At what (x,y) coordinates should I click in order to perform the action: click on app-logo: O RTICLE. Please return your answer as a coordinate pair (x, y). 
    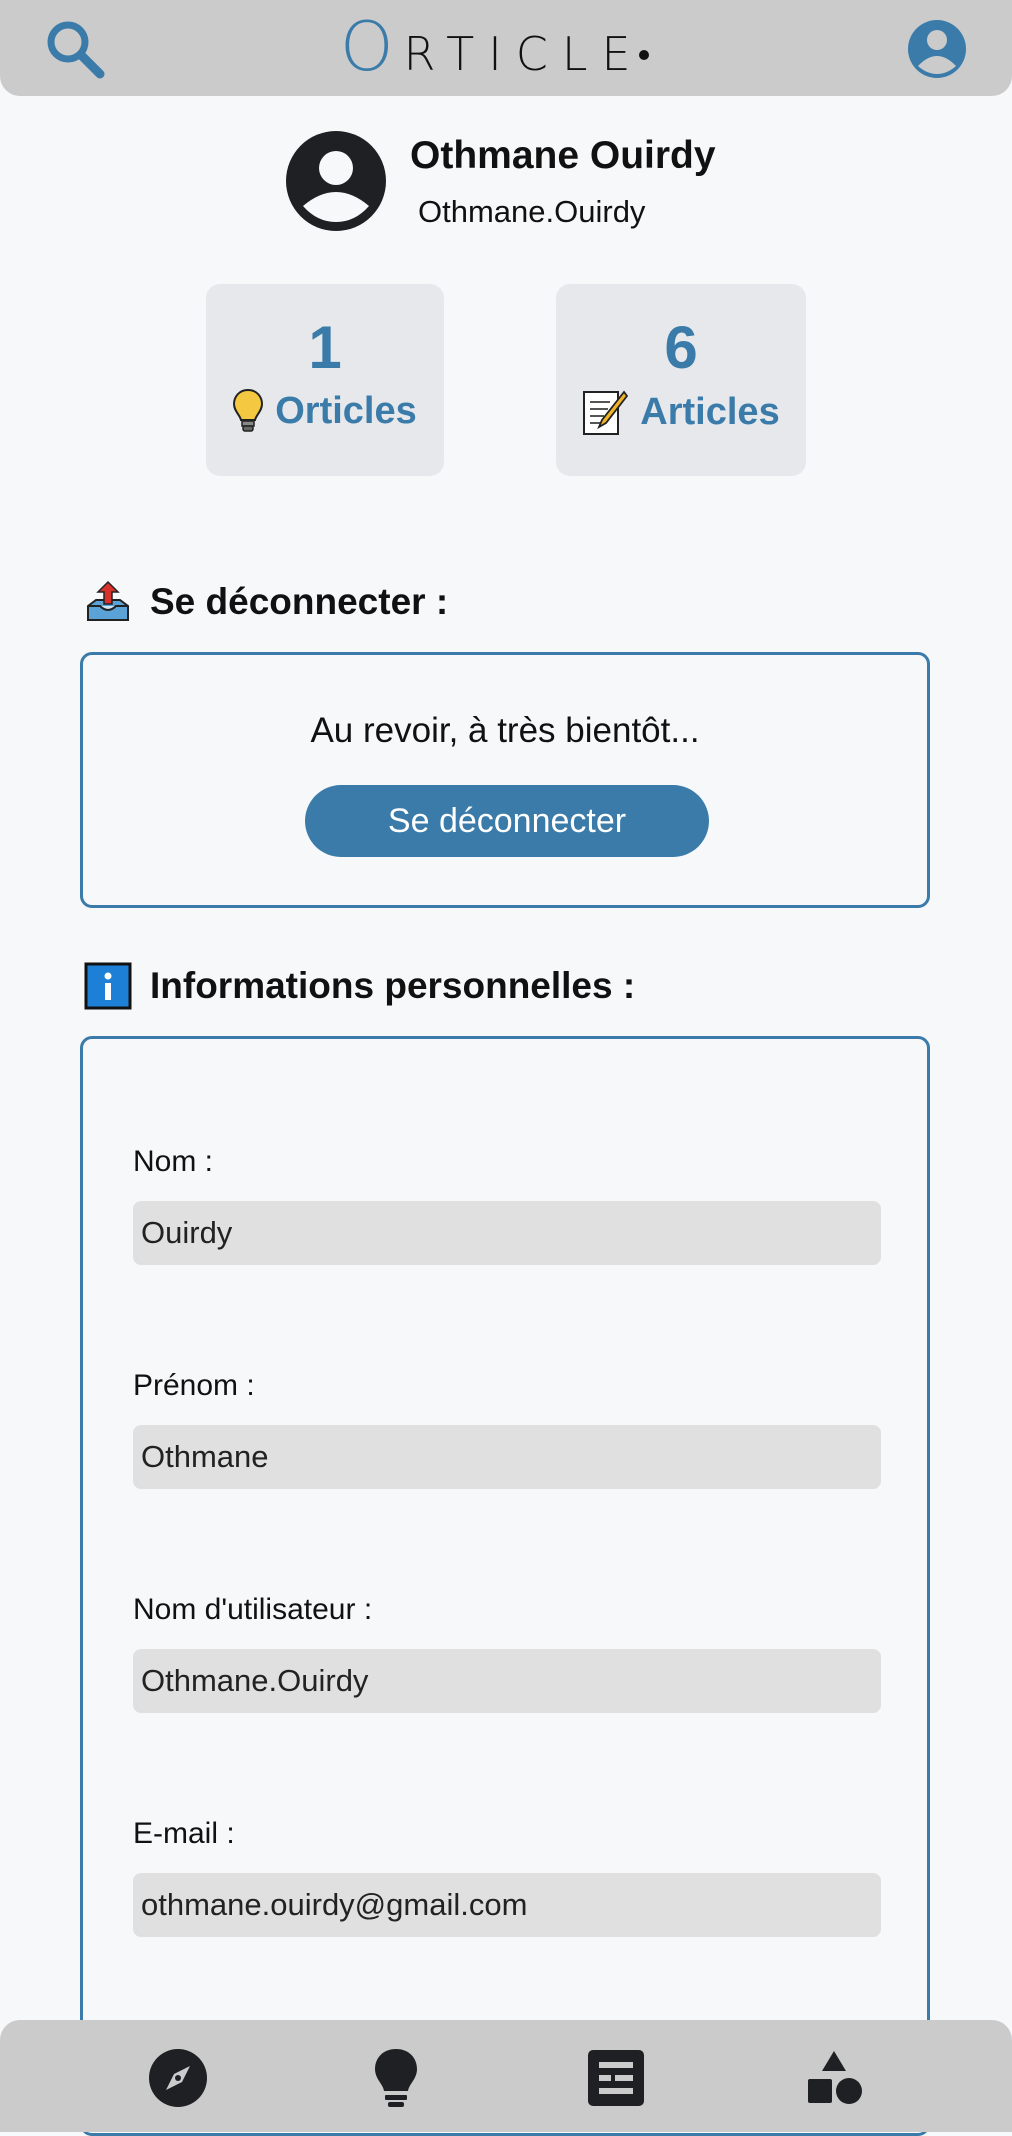
    Looking at the image, I should click on (510, 48).